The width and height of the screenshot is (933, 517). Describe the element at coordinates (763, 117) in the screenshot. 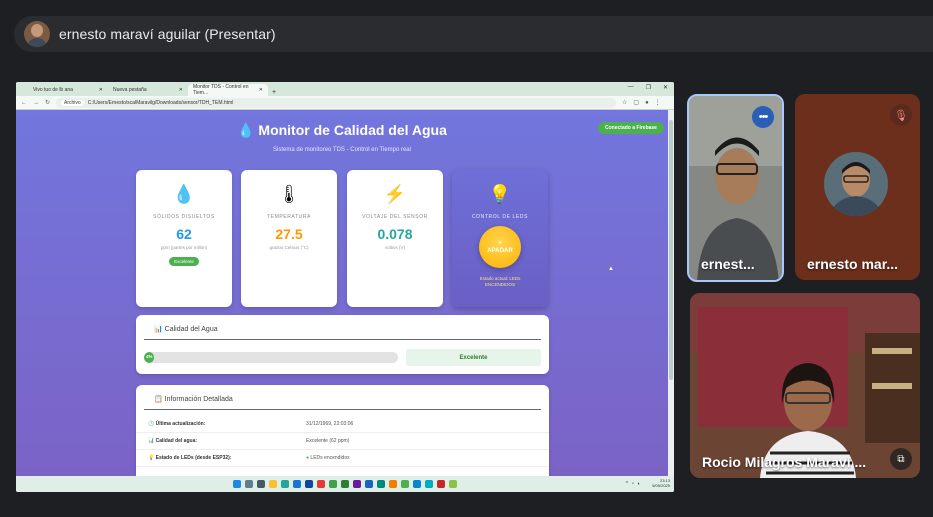

I see `more-options-icon: •••` at that location.